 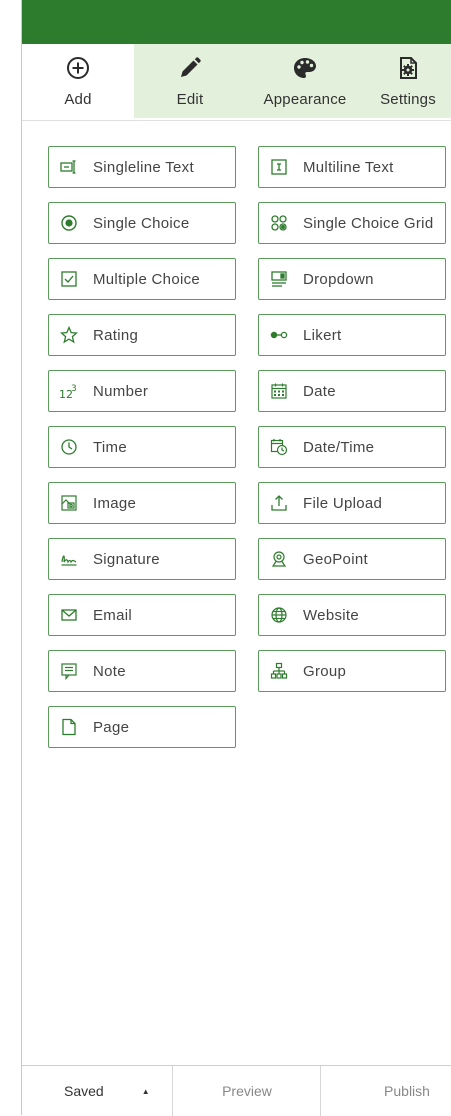 I want to click on question-label: Time, so click(x=110, y=447).